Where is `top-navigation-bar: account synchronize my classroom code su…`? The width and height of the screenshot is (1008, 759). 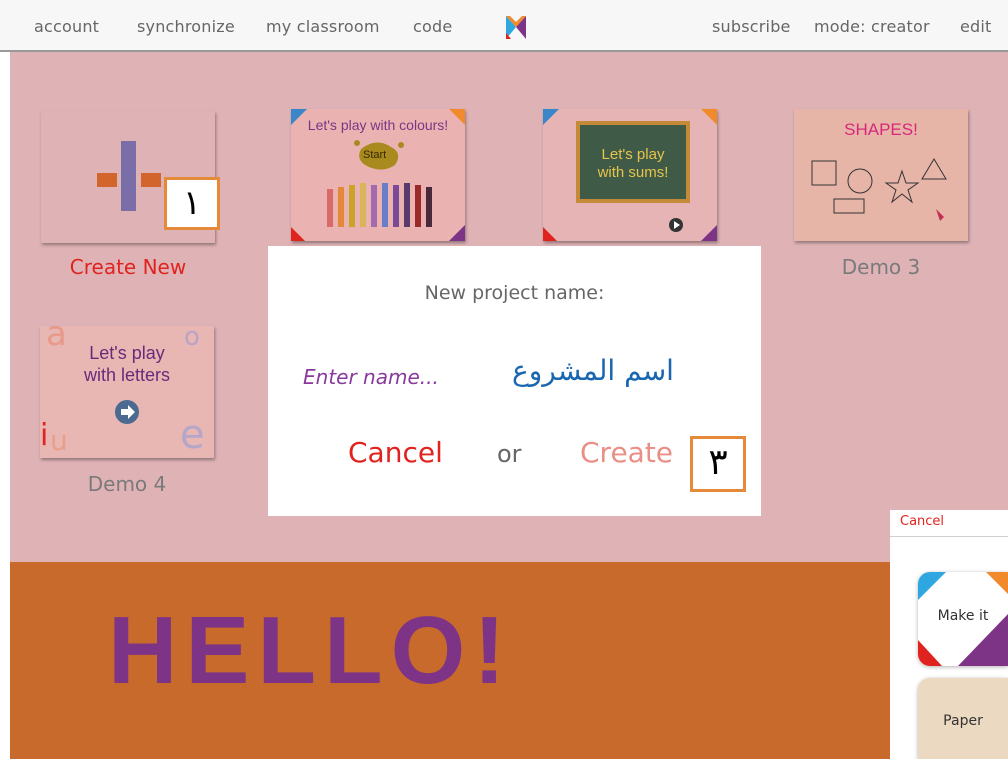 top-navigation-bar: account synchronize my classroom code su… is located at coordinates (504, 26).